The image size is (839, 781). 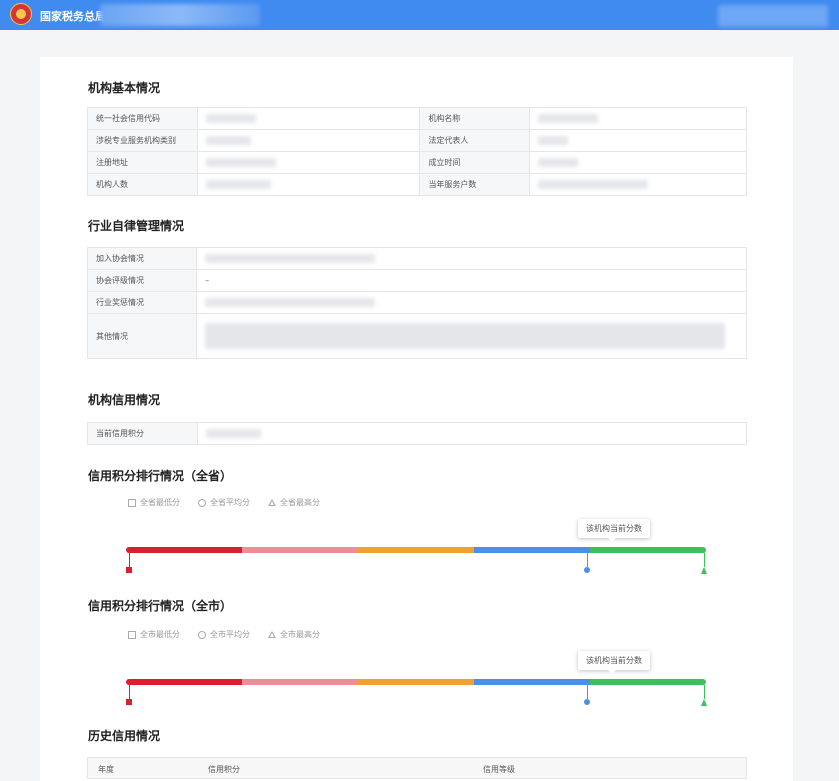 I want to click on history-table-header: 年度 信用积分 信用等级, so click(x=417, y=768).